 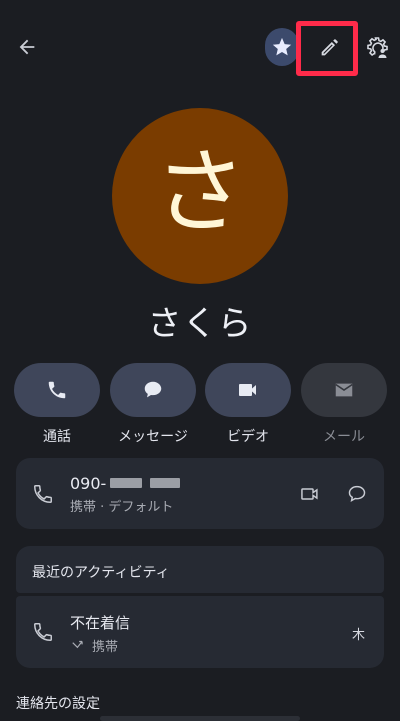 I want to click on back-button, so click(x=27, y=47).